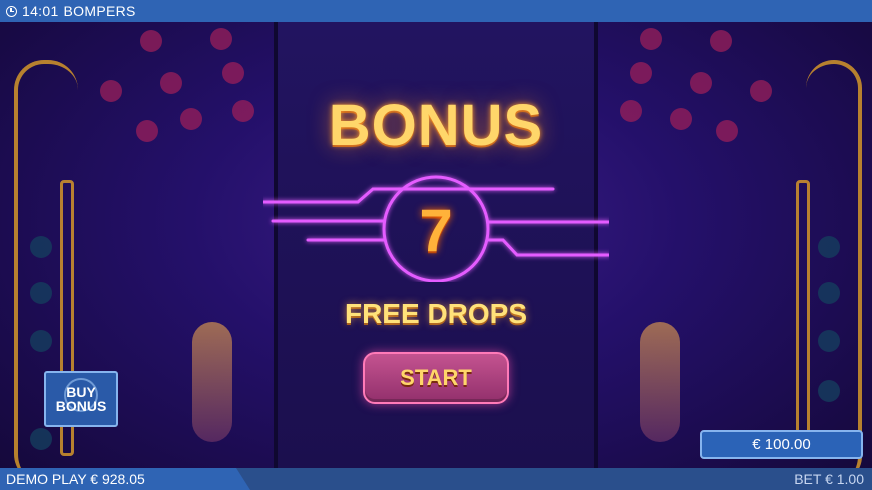 The height and width of the screenshot is (490, 872). Describe the element at coordinates (212, 382) in the screenshot. I see `left-flipper-decoration` at that location.